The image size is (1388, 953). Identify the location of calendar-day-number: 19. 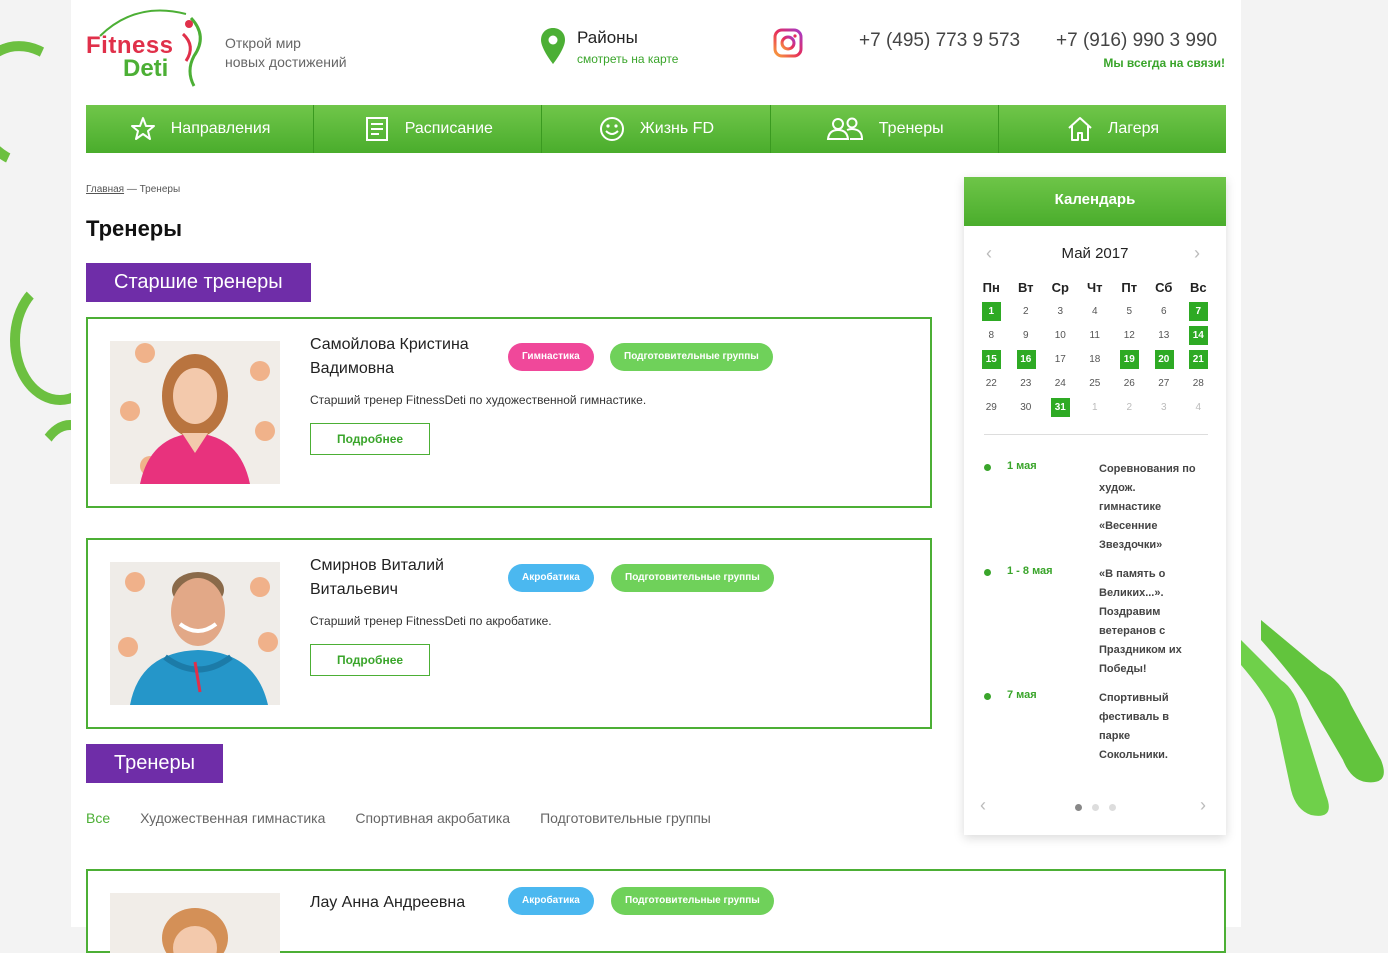
(1129, 359).